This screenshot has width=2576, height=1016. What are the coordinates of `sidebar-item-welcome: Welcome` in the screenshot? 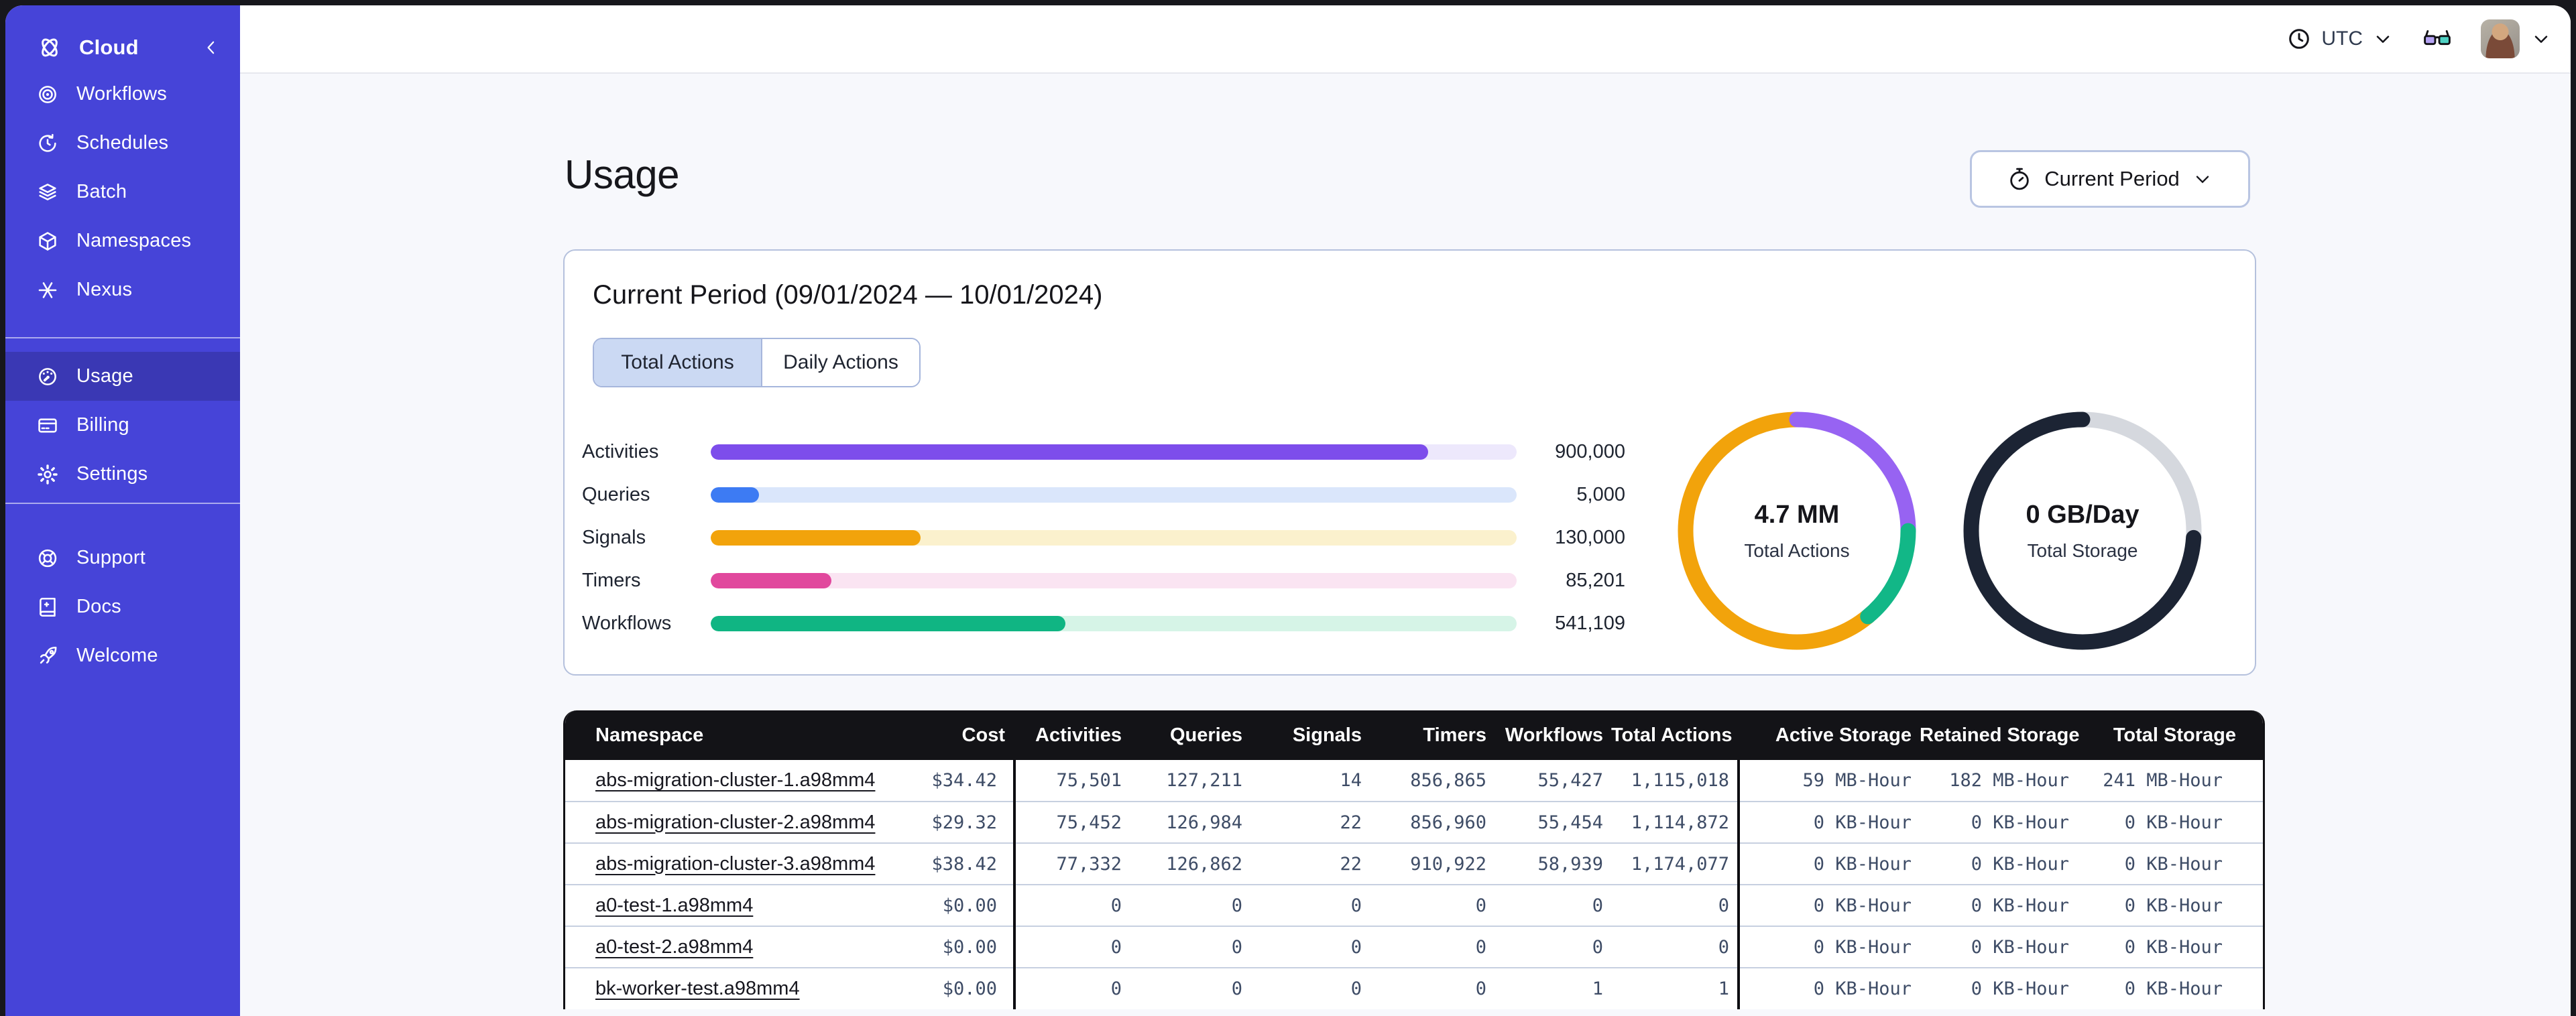 It's located at (122, 655).